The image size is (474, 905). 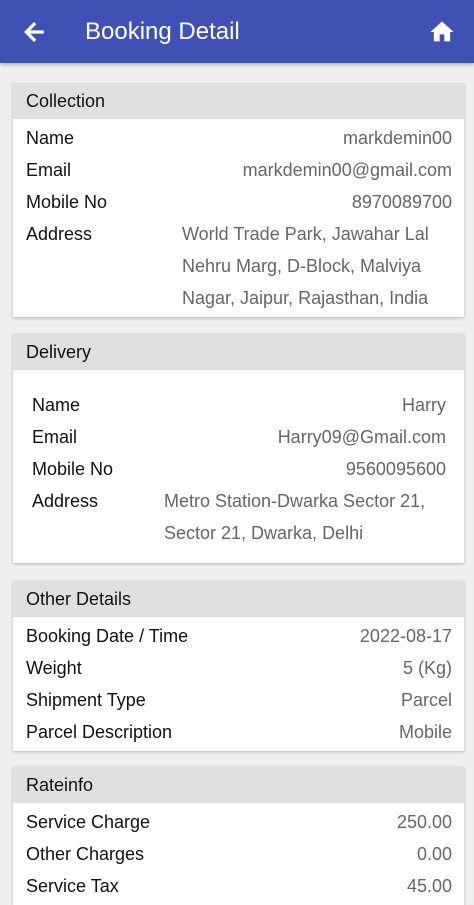 I want to click on back-button, so click(x=34, y=32).